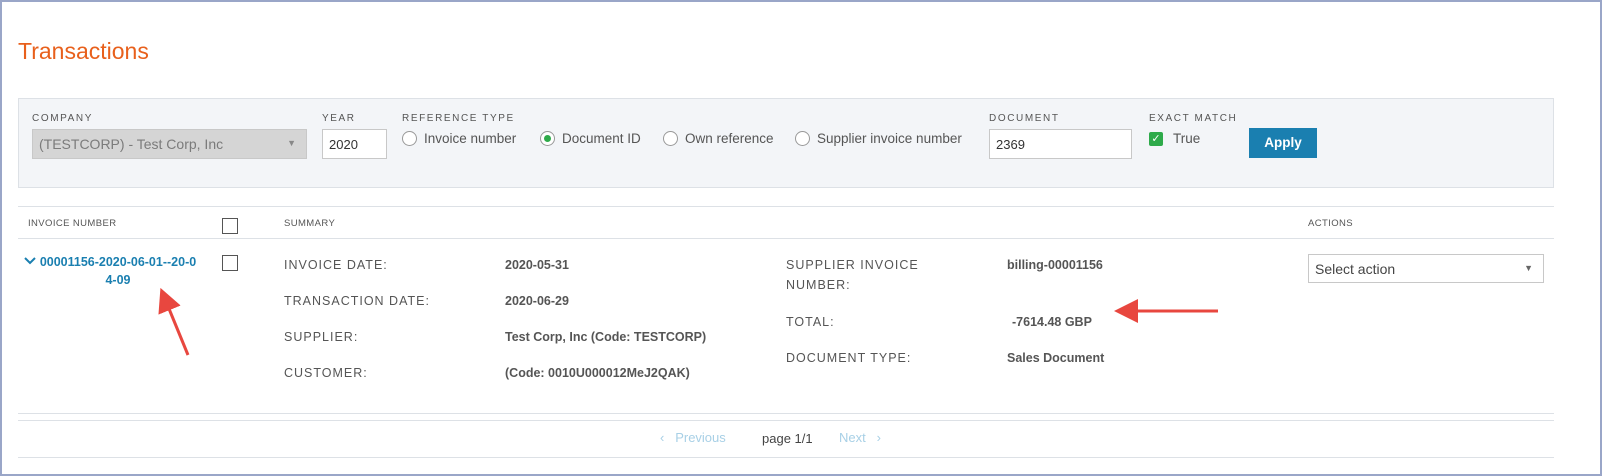 The image size is (1602, 476). What do you see at coordinates (688, 321) in the screenshot?
I see `annotation-arrows` at bounding box center [688, 321].